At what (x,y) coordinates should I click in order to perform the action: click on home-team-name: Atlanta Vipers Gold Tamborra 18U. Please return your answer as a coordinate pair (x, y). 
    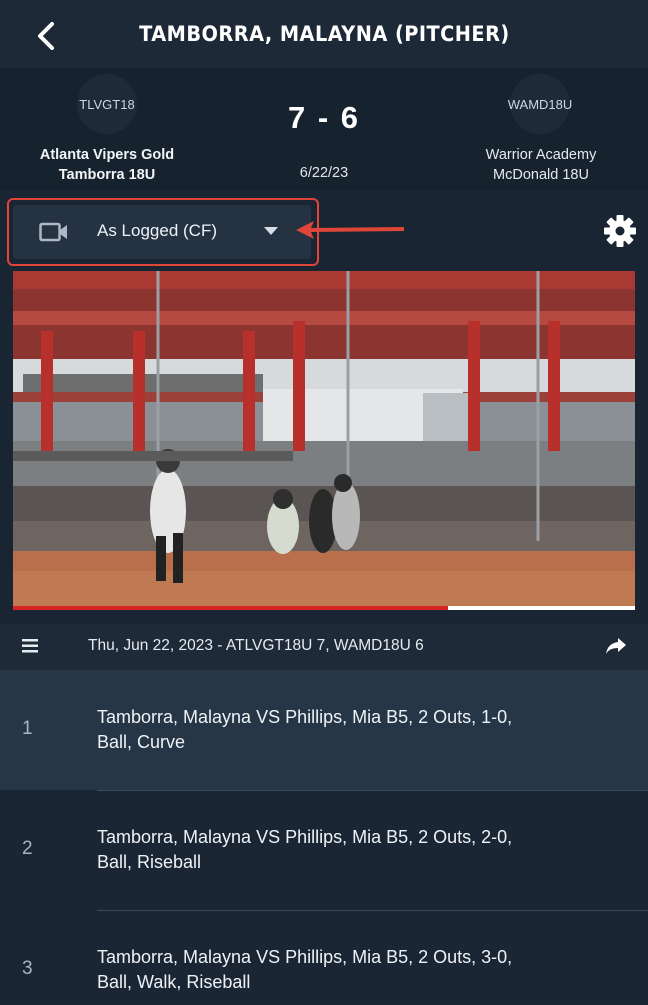
    Looking at the image, I should click on (107, 165).